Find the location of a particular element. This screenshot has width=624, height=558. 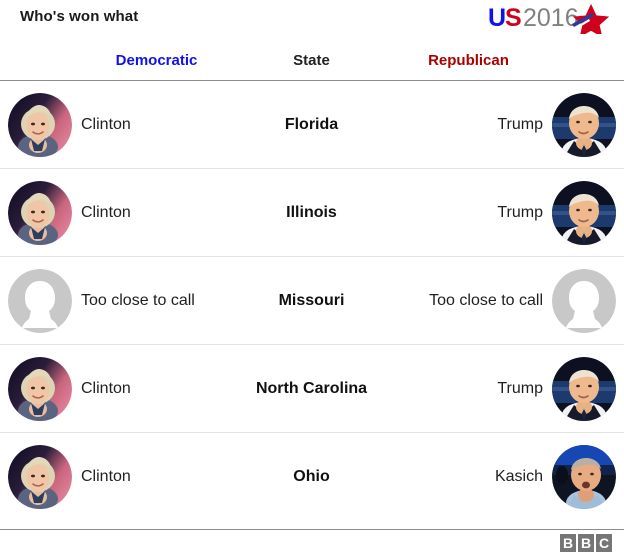

logo-letter-u: U is located at coordinates (497, 18).